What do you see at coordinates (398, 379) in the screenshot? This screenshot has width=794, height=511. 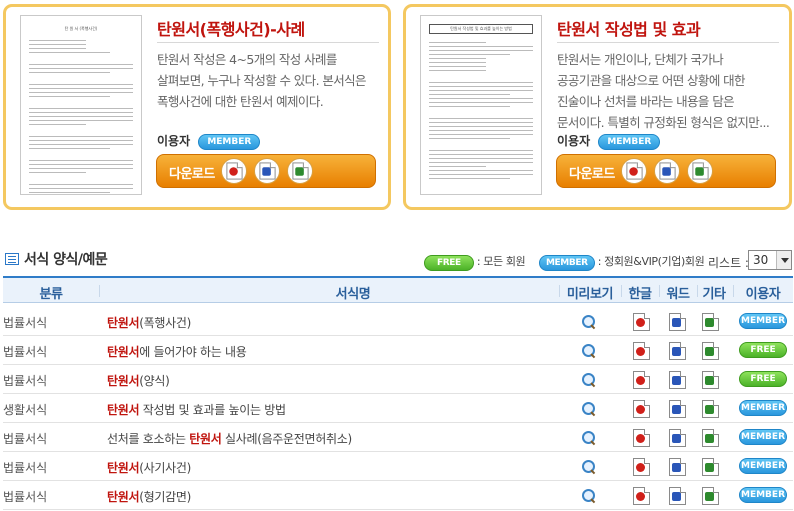 I see `table-row: 법률서식 탄원서(양식) FREE` at bounding box center [398, 379].